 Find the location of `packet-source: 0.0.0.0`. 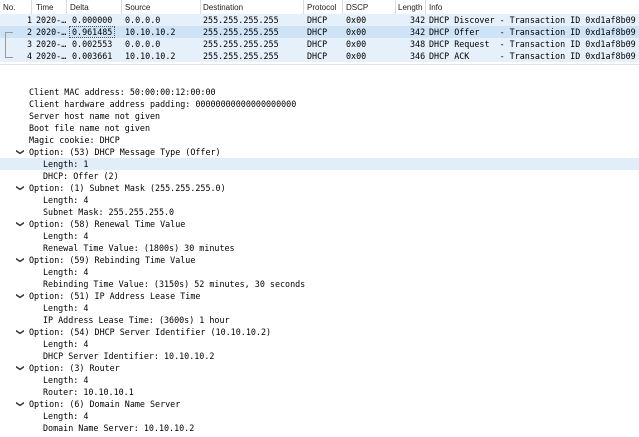

packet-source: 0.0.0.0 is located at coordinates (143, 44).